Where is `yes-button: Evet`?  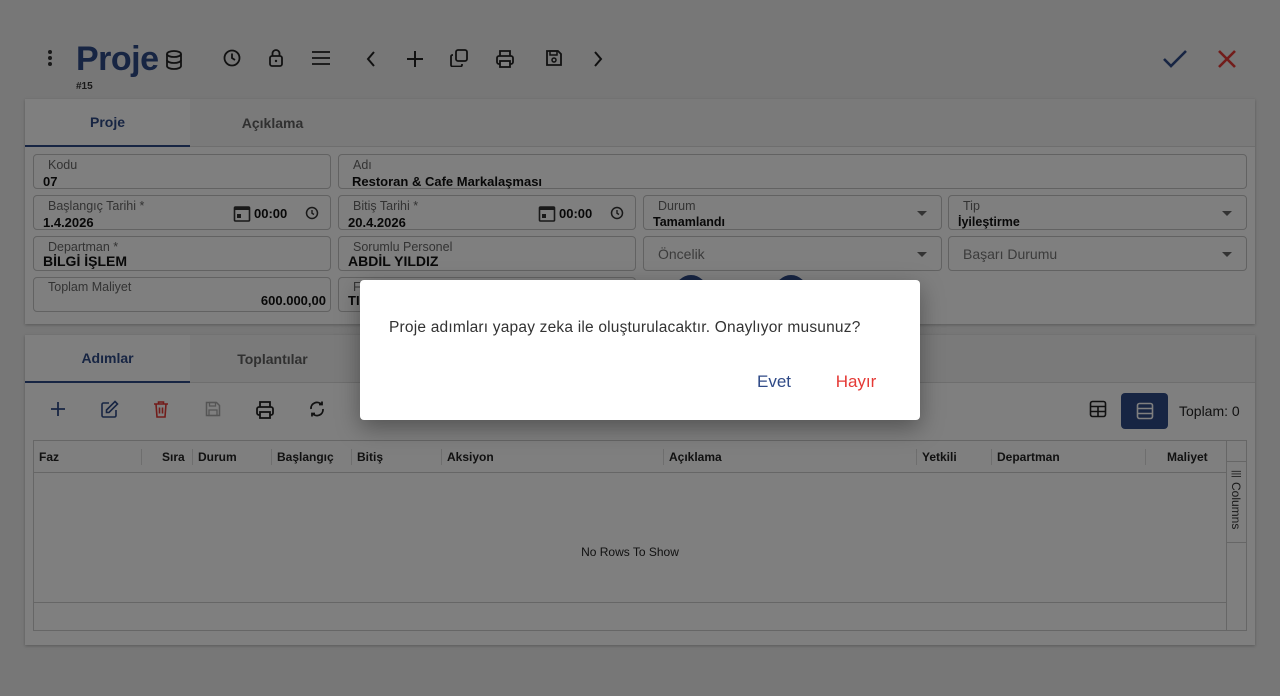 yes-button: Evet is located at coordinates (774, 383).